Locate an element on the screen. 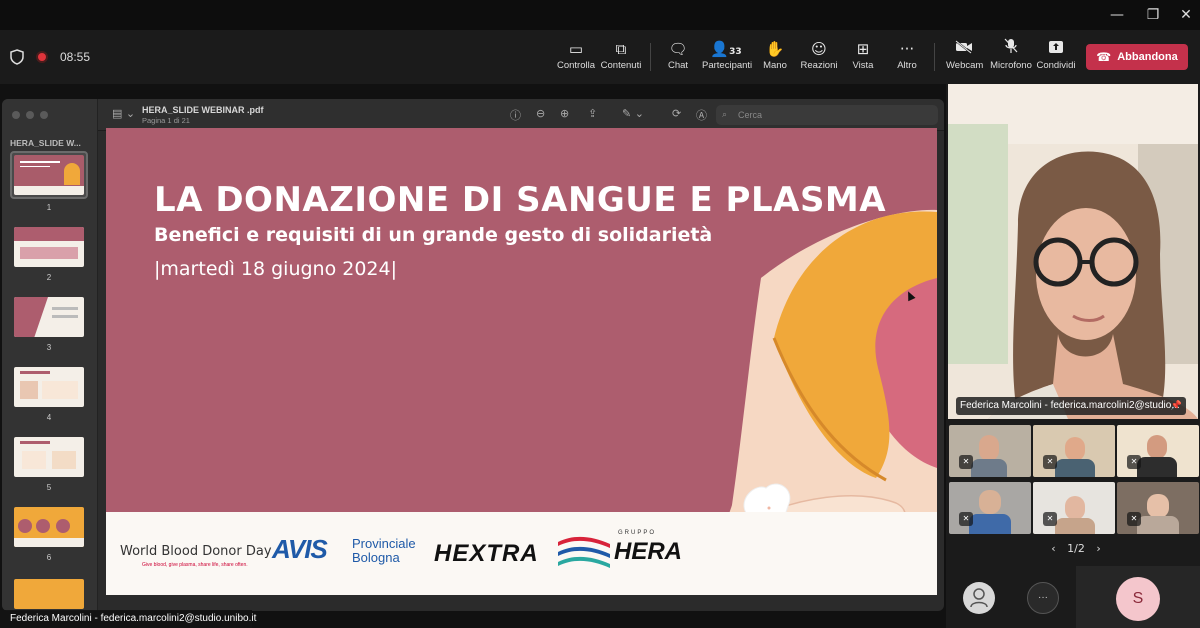 The height and width of the screenshot is (628, 1200). speaker-video-frame is located at coordinates (1073, 251).